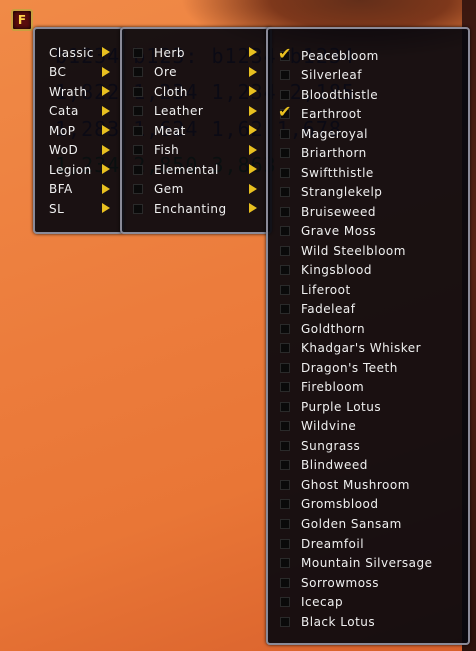 The width and height of the screenshot is (476, 651). I want to click on herb-item-wild-steelbloom: Wild Steelbloom, so click(343, 250).